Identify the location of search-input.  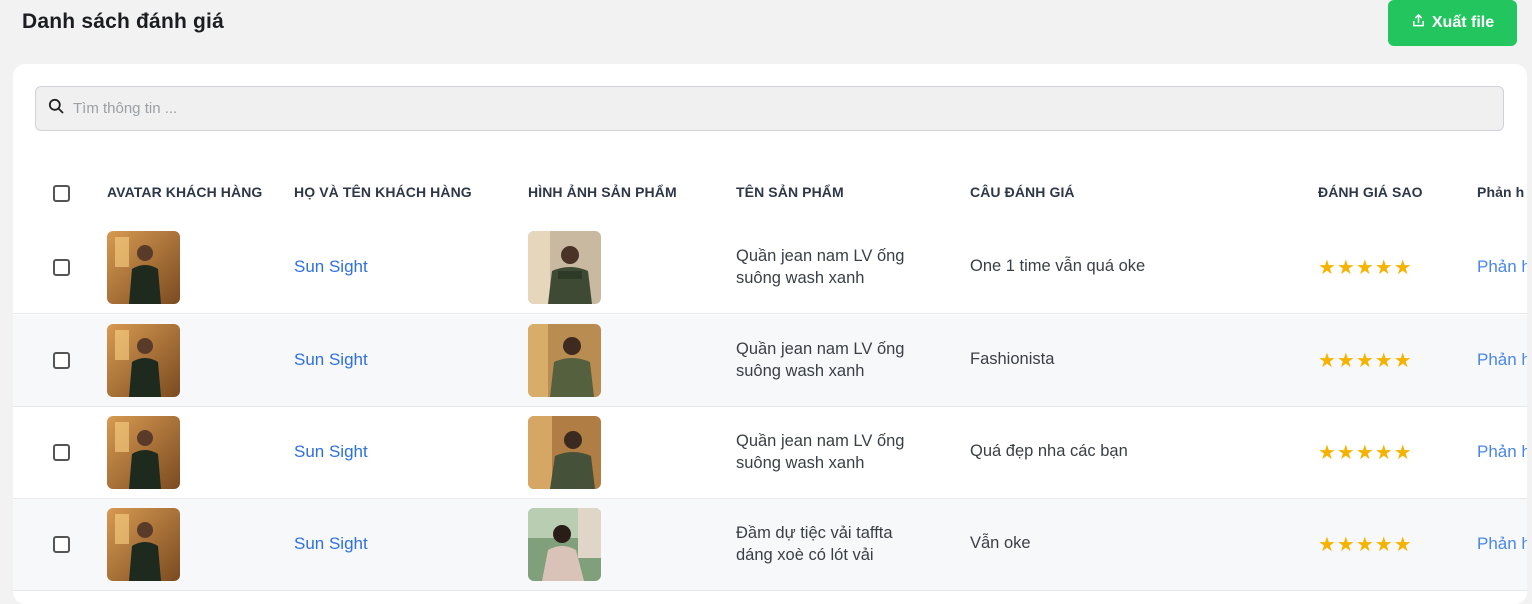
(773, 108).